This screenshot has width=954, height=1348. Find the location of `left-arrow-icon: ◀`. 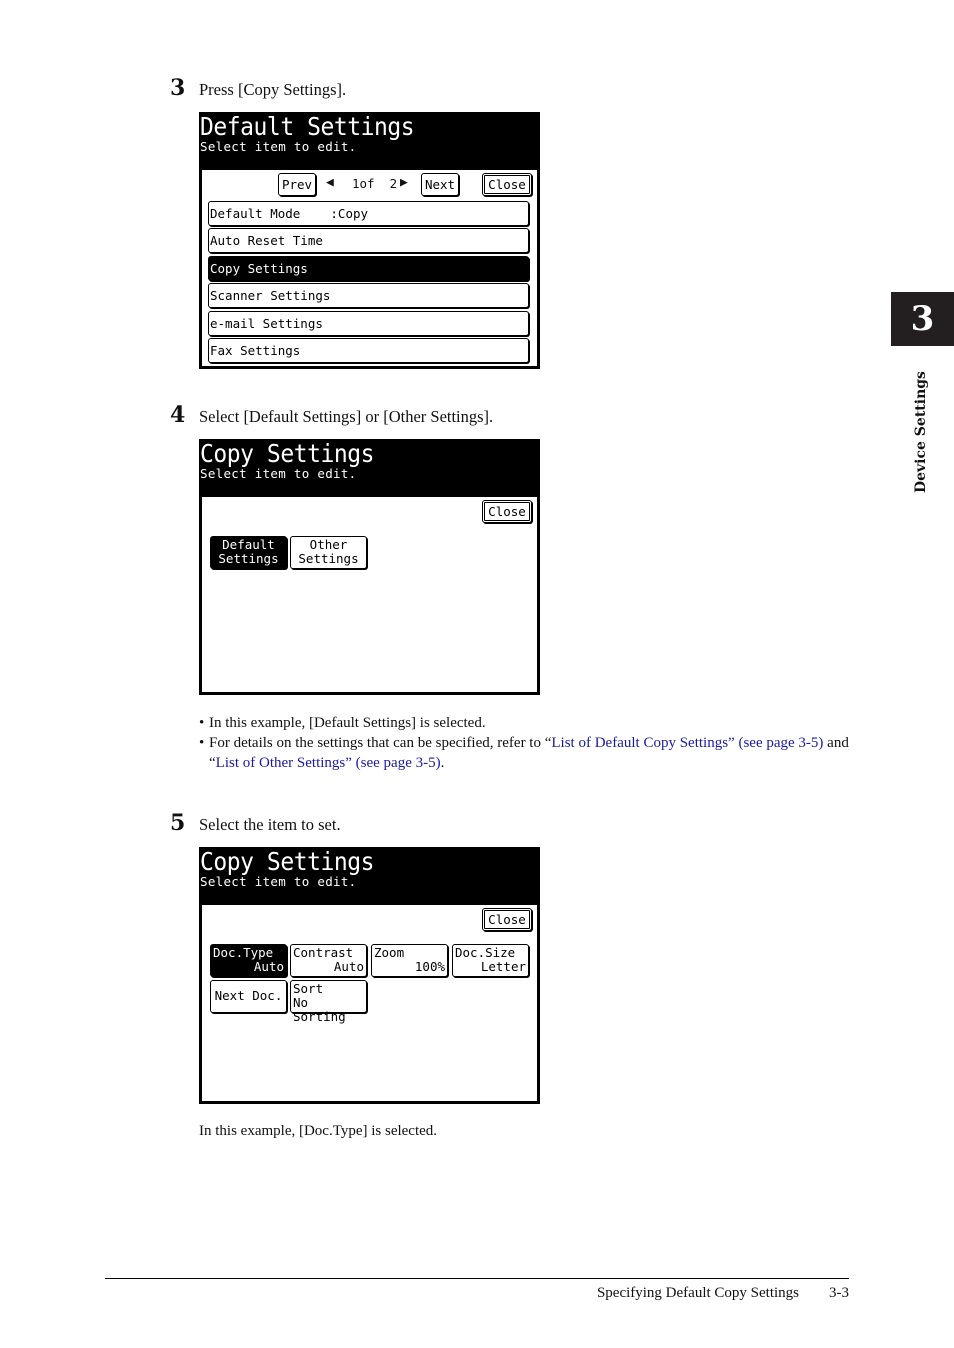

left-arrow-icon: ◀ is located at coordinates (330, 182).